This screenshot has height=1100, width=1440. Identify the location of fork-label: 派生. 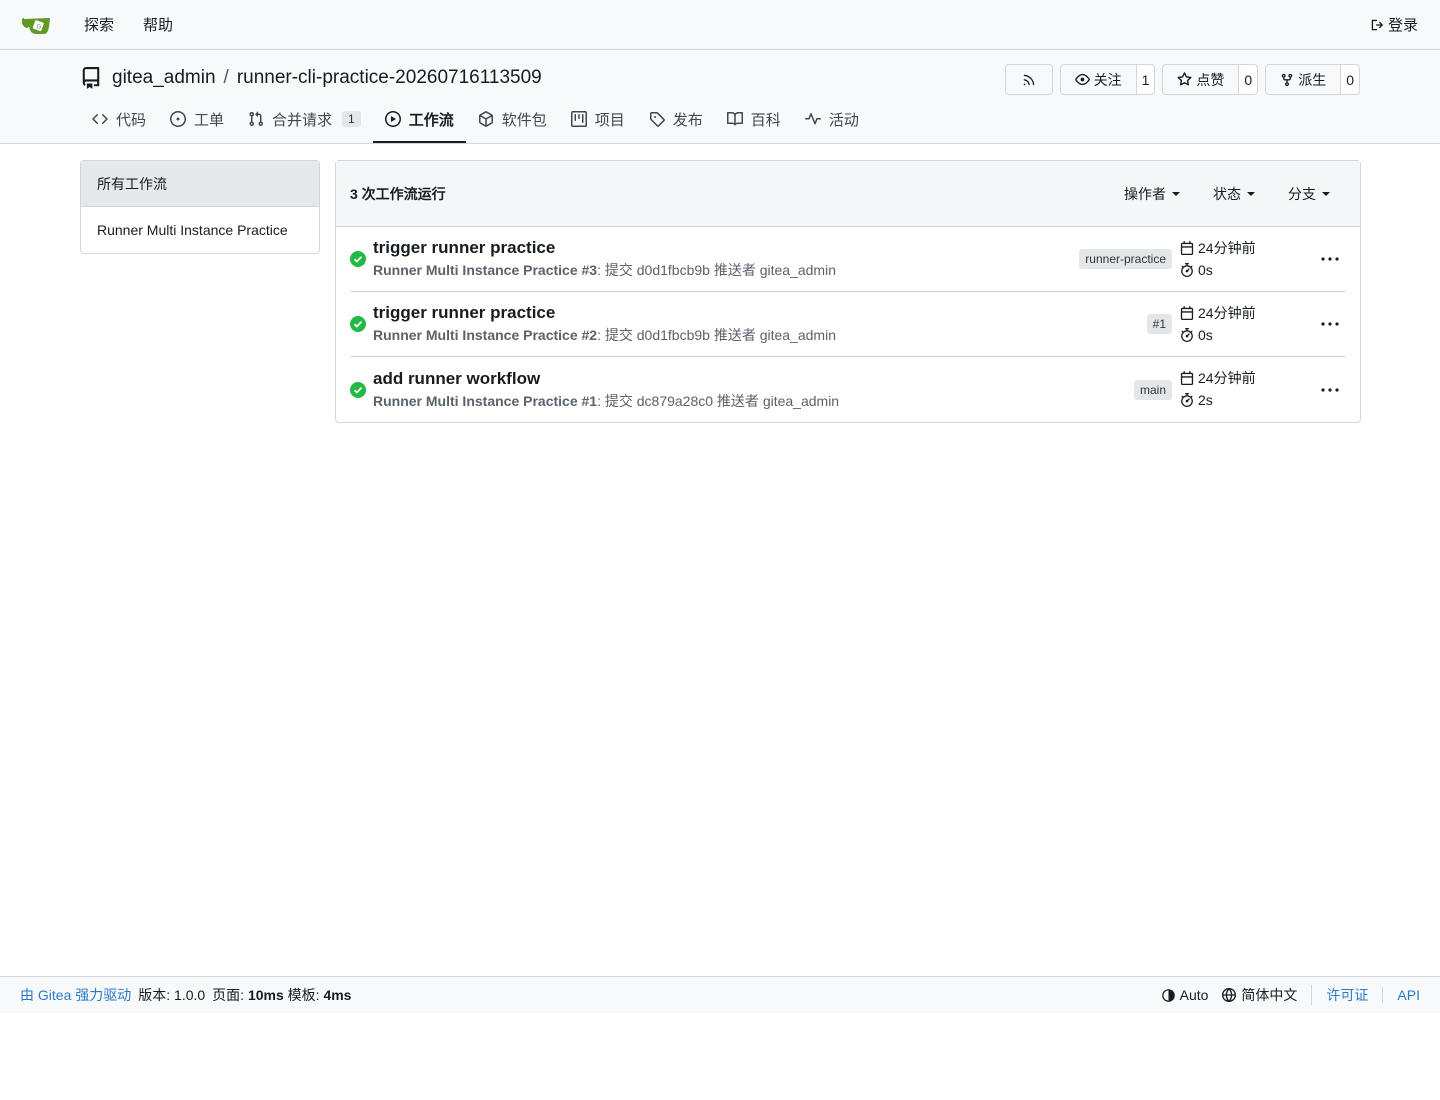
(1312, 79).